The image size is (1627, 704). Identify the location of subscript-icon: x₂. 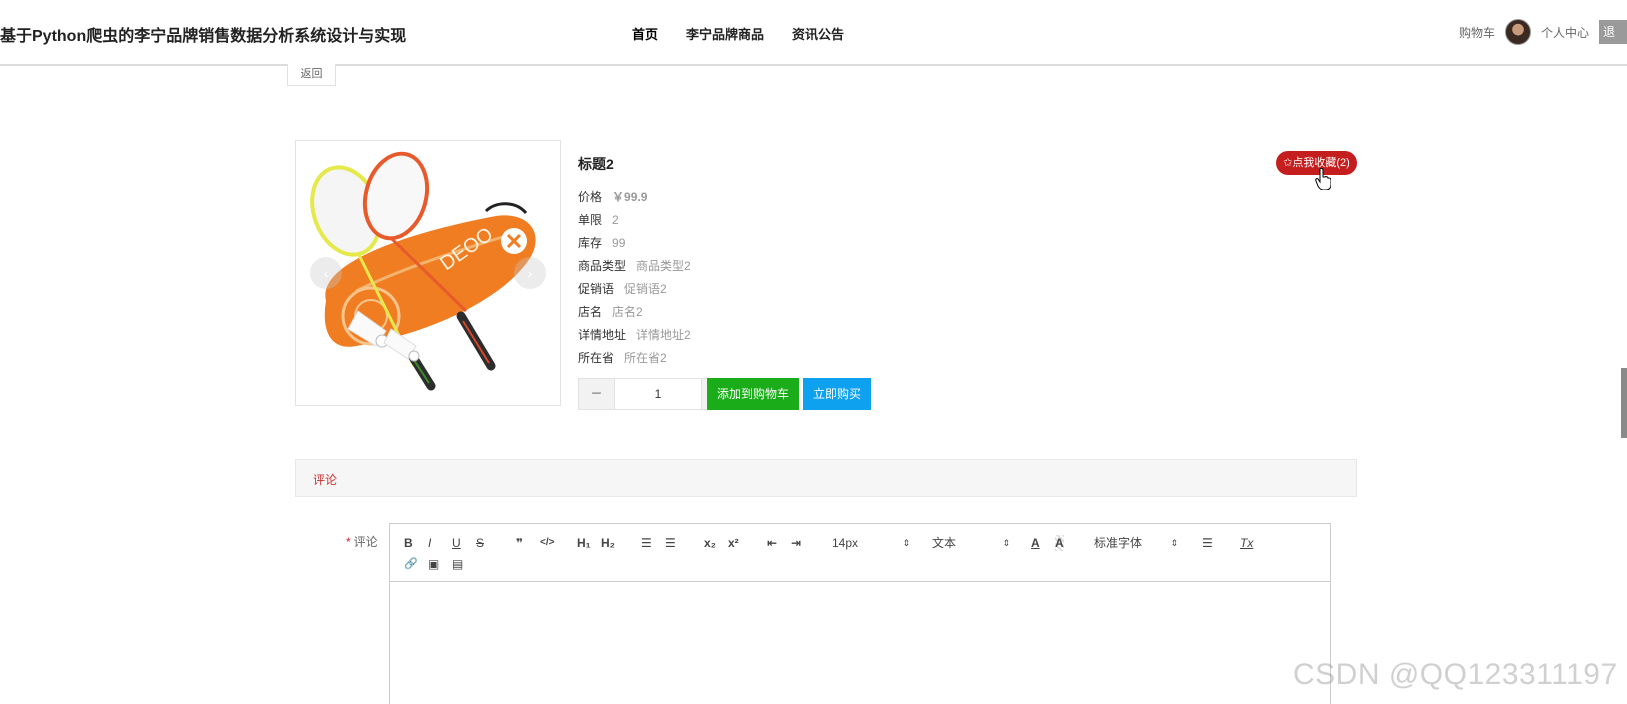
(710, 543).